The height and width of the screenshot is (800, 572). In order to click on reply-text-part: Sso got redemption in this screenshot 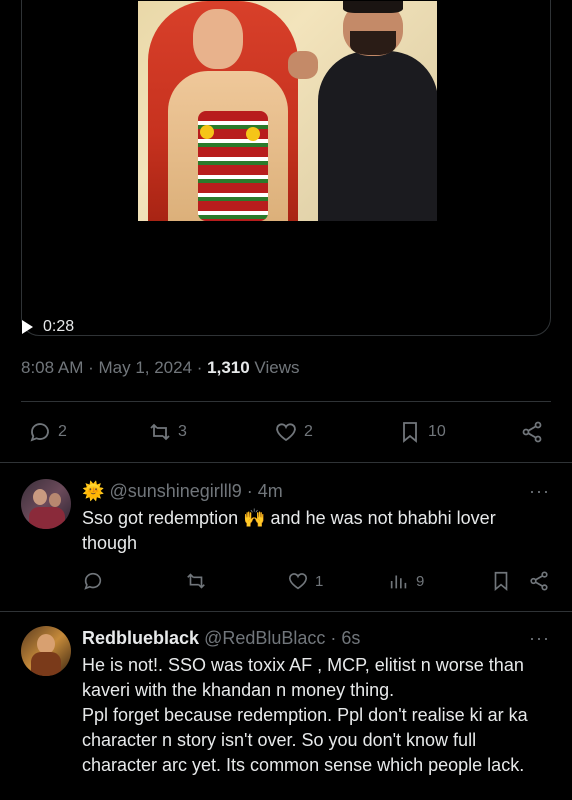, I will do `click(163, 518)`.